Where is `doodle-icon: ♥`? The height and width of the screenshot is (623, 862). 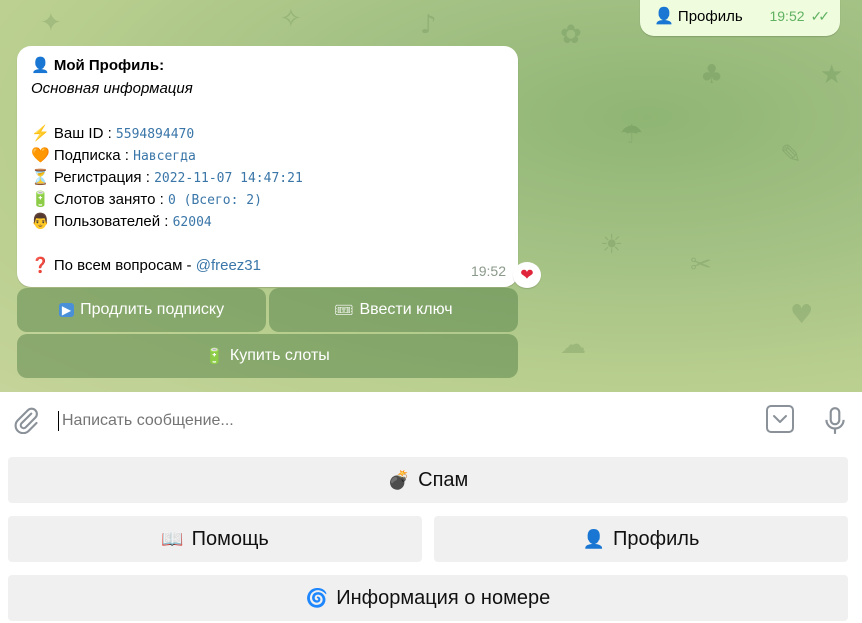 doodle-icon: ♥ is located at coordinates (802, 315).